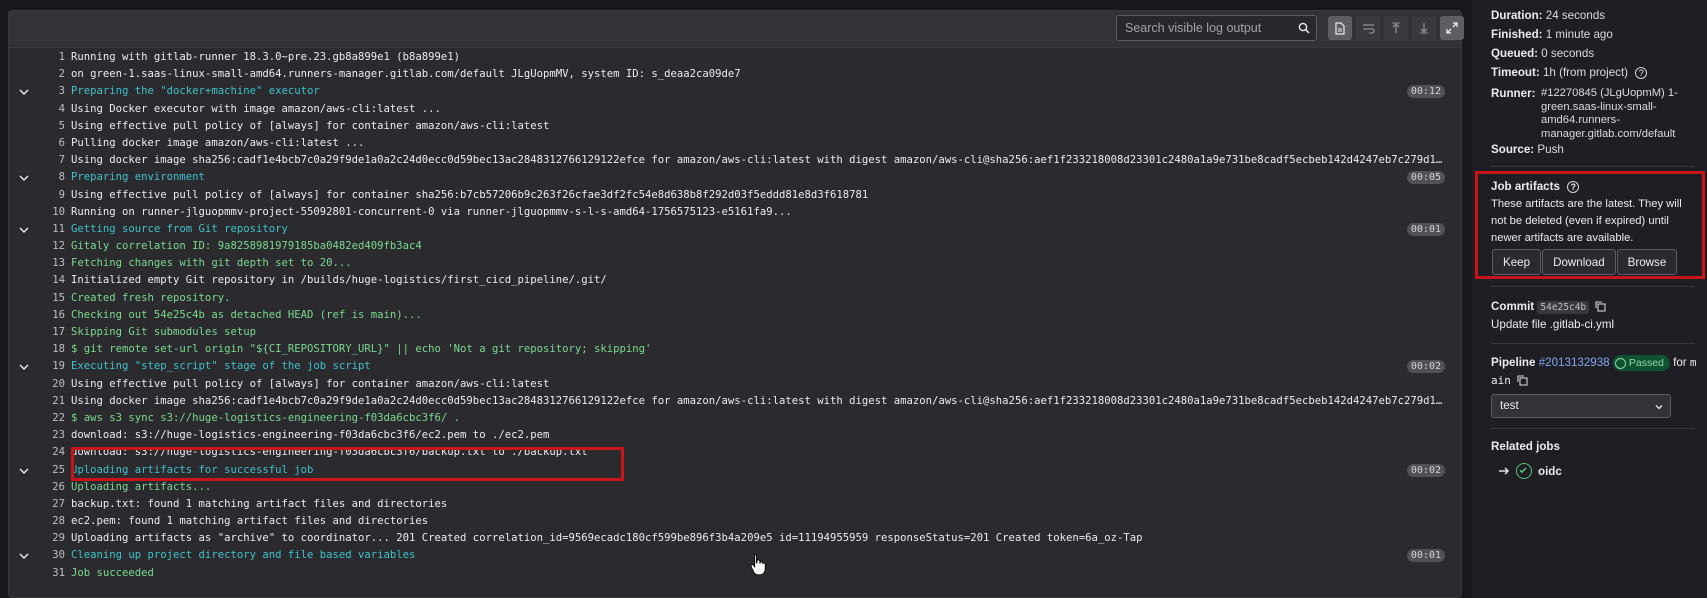 Image resolution: width=1707 pixels, height=598 pixels. Describe the element at coordinates (48, 384) in the screenshot. I see `line-number: 20` at that location.